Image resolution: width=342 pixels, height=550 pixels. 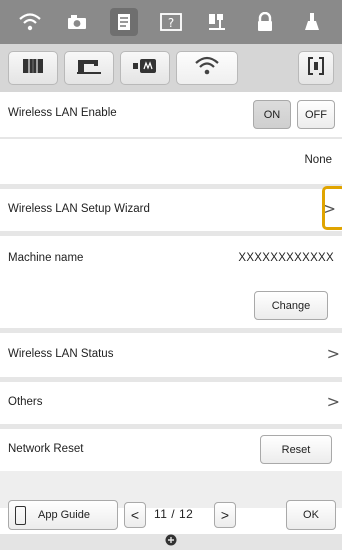 I want to click on bracket-icon, so click(x=316, y=68).